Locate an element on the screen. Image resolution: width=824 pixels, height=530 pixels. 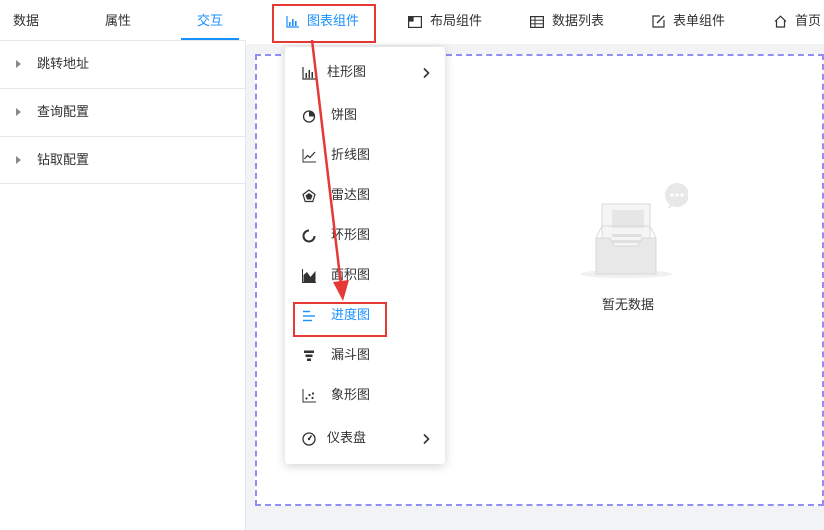
toolbar-item-label: 布局组件 is located at coordinates (456, 21).